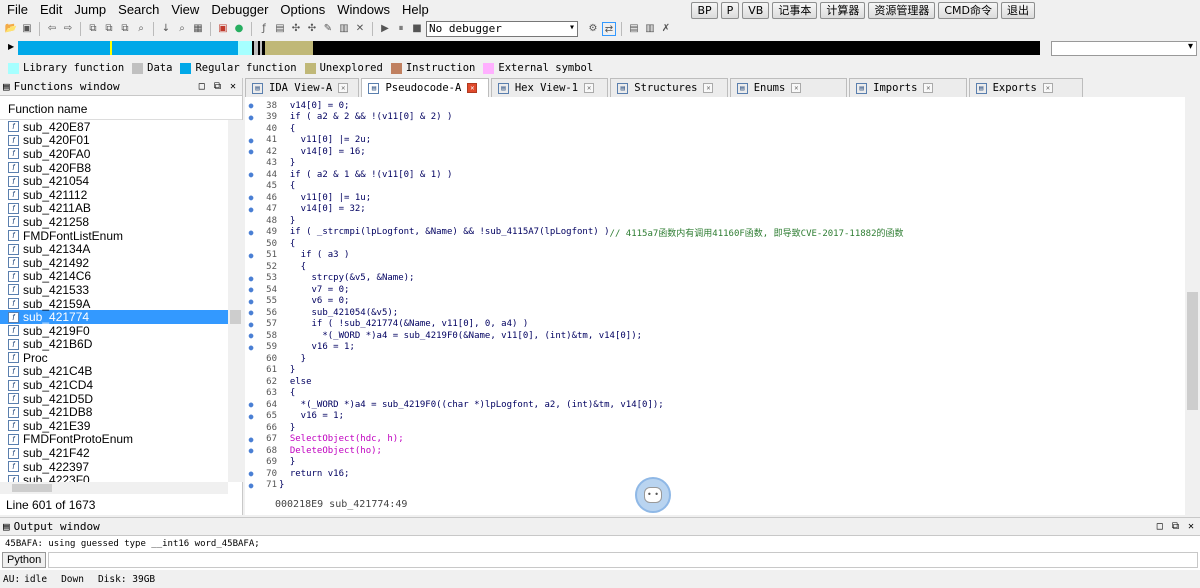  I want to click on python-button: Python, so click(24, 560).